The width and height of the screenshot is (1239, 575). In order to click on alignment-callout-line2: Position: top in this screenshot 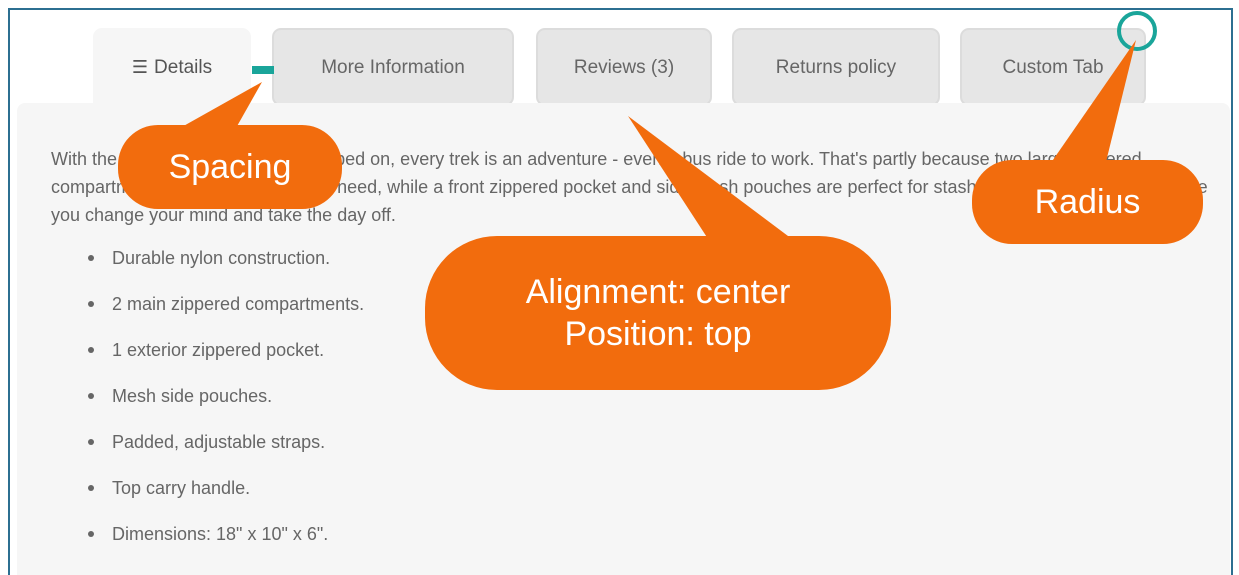, I will do `click(658, 334)`.